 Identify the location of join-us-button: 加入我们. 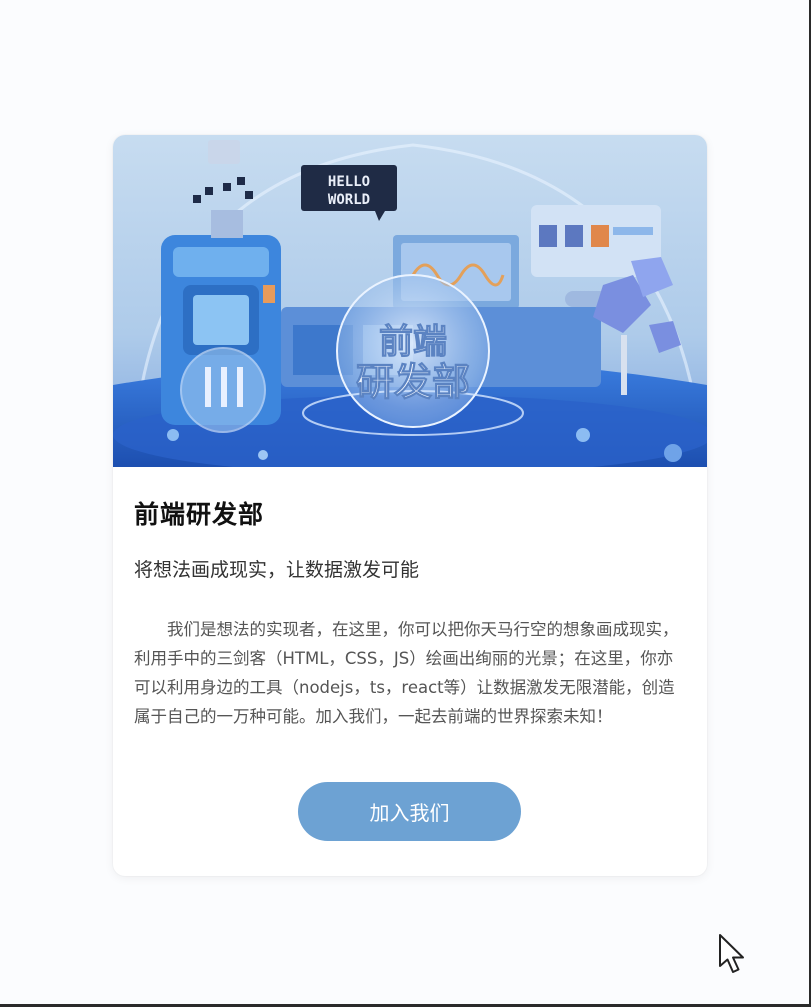
(409, 811).